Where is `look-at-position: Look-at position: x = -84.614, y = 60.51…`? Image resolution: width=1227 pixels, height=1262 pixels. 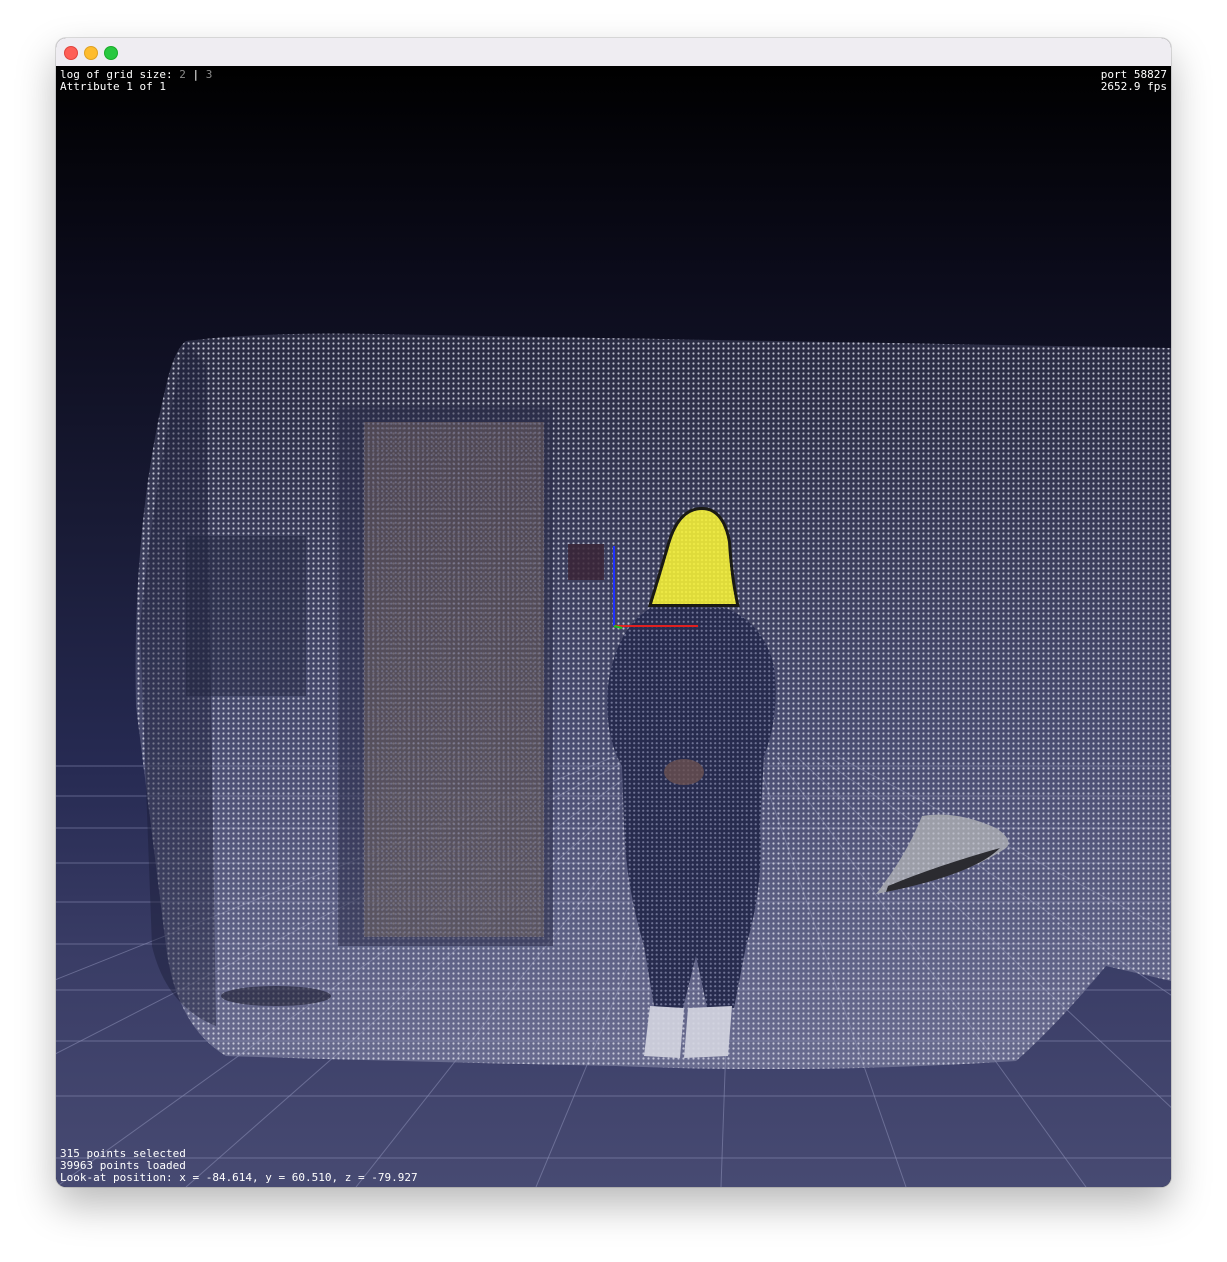 look-at-position: Look-at position: x = -84.614, y = 60.51… is located at coordinates (239, 1177).